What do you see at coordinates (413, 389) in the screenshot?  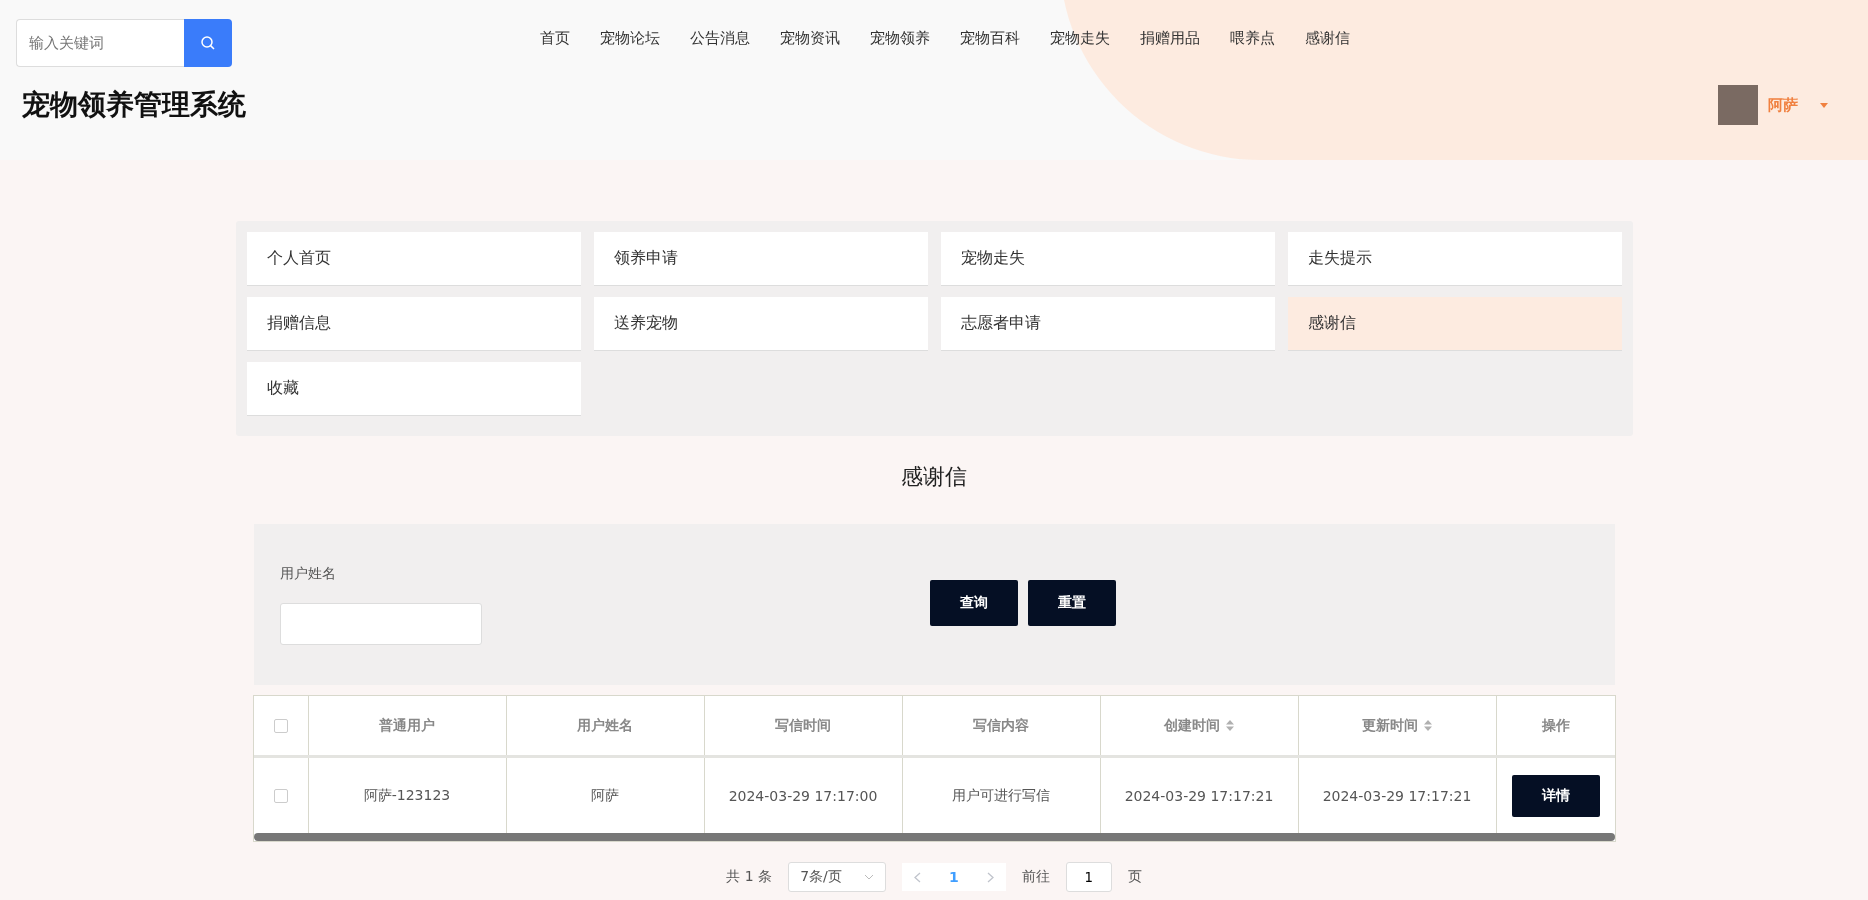 I see `menu-item: 收藏` at bounding box center [413, 389].